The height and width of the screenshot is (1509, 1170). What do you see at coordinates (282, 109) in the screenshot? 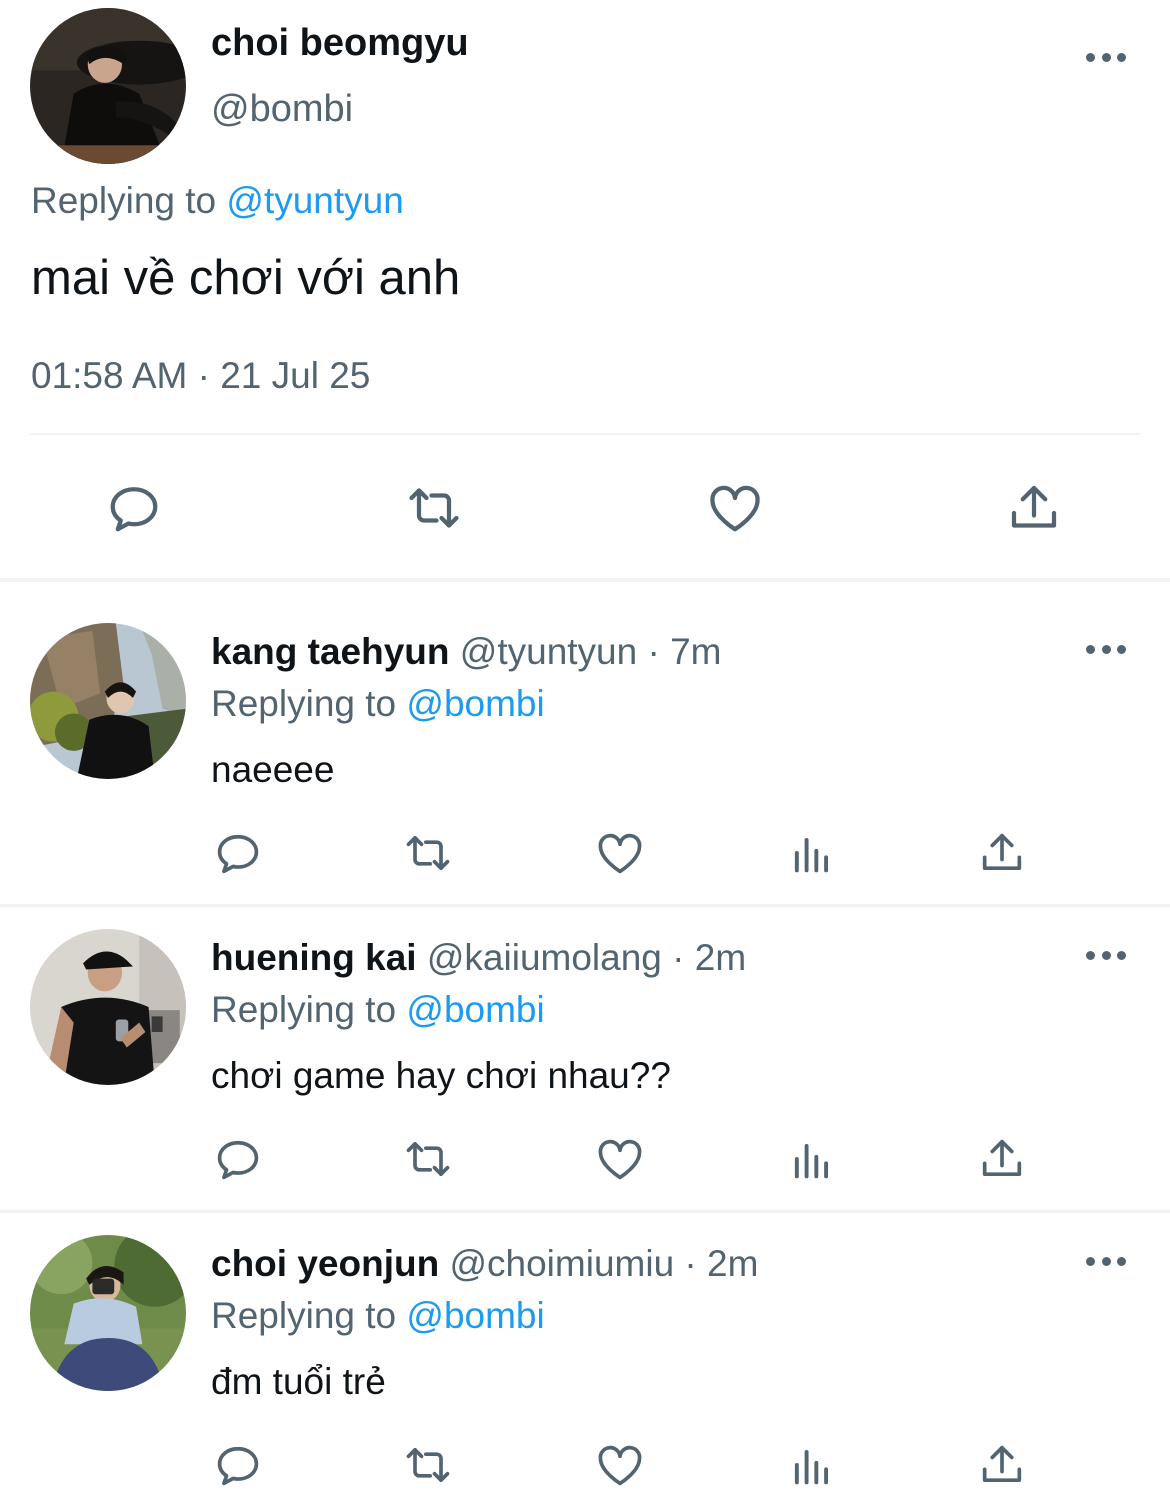
I see `author-handle: @bombi` at bounding box center [282, 109].